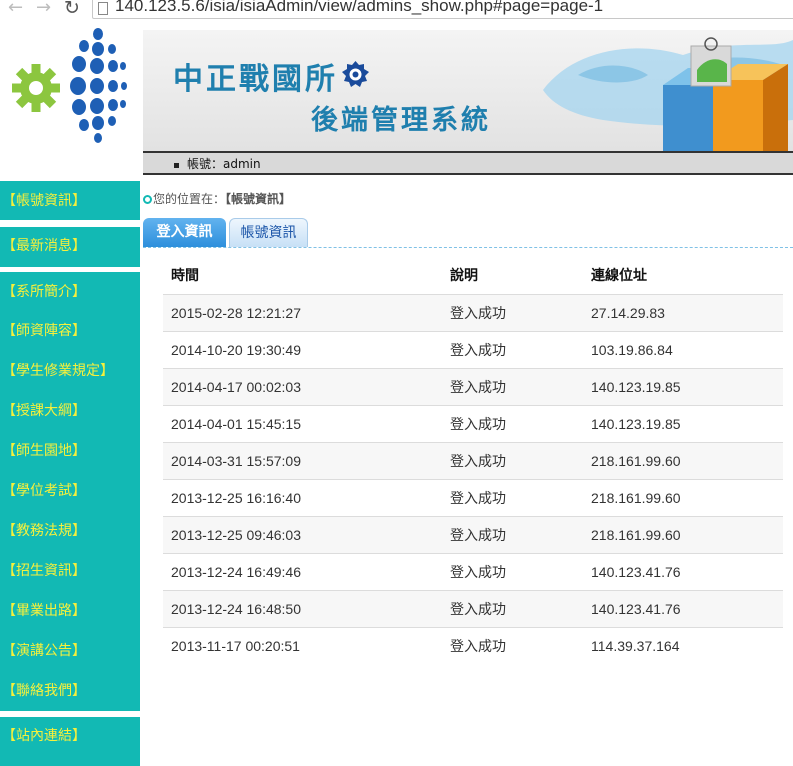  What do you see at coordinates (70, 571) in the screenshot?
I see `sidebar-item-admissions: 【招生資訊】` at bounding box center [70, 571].